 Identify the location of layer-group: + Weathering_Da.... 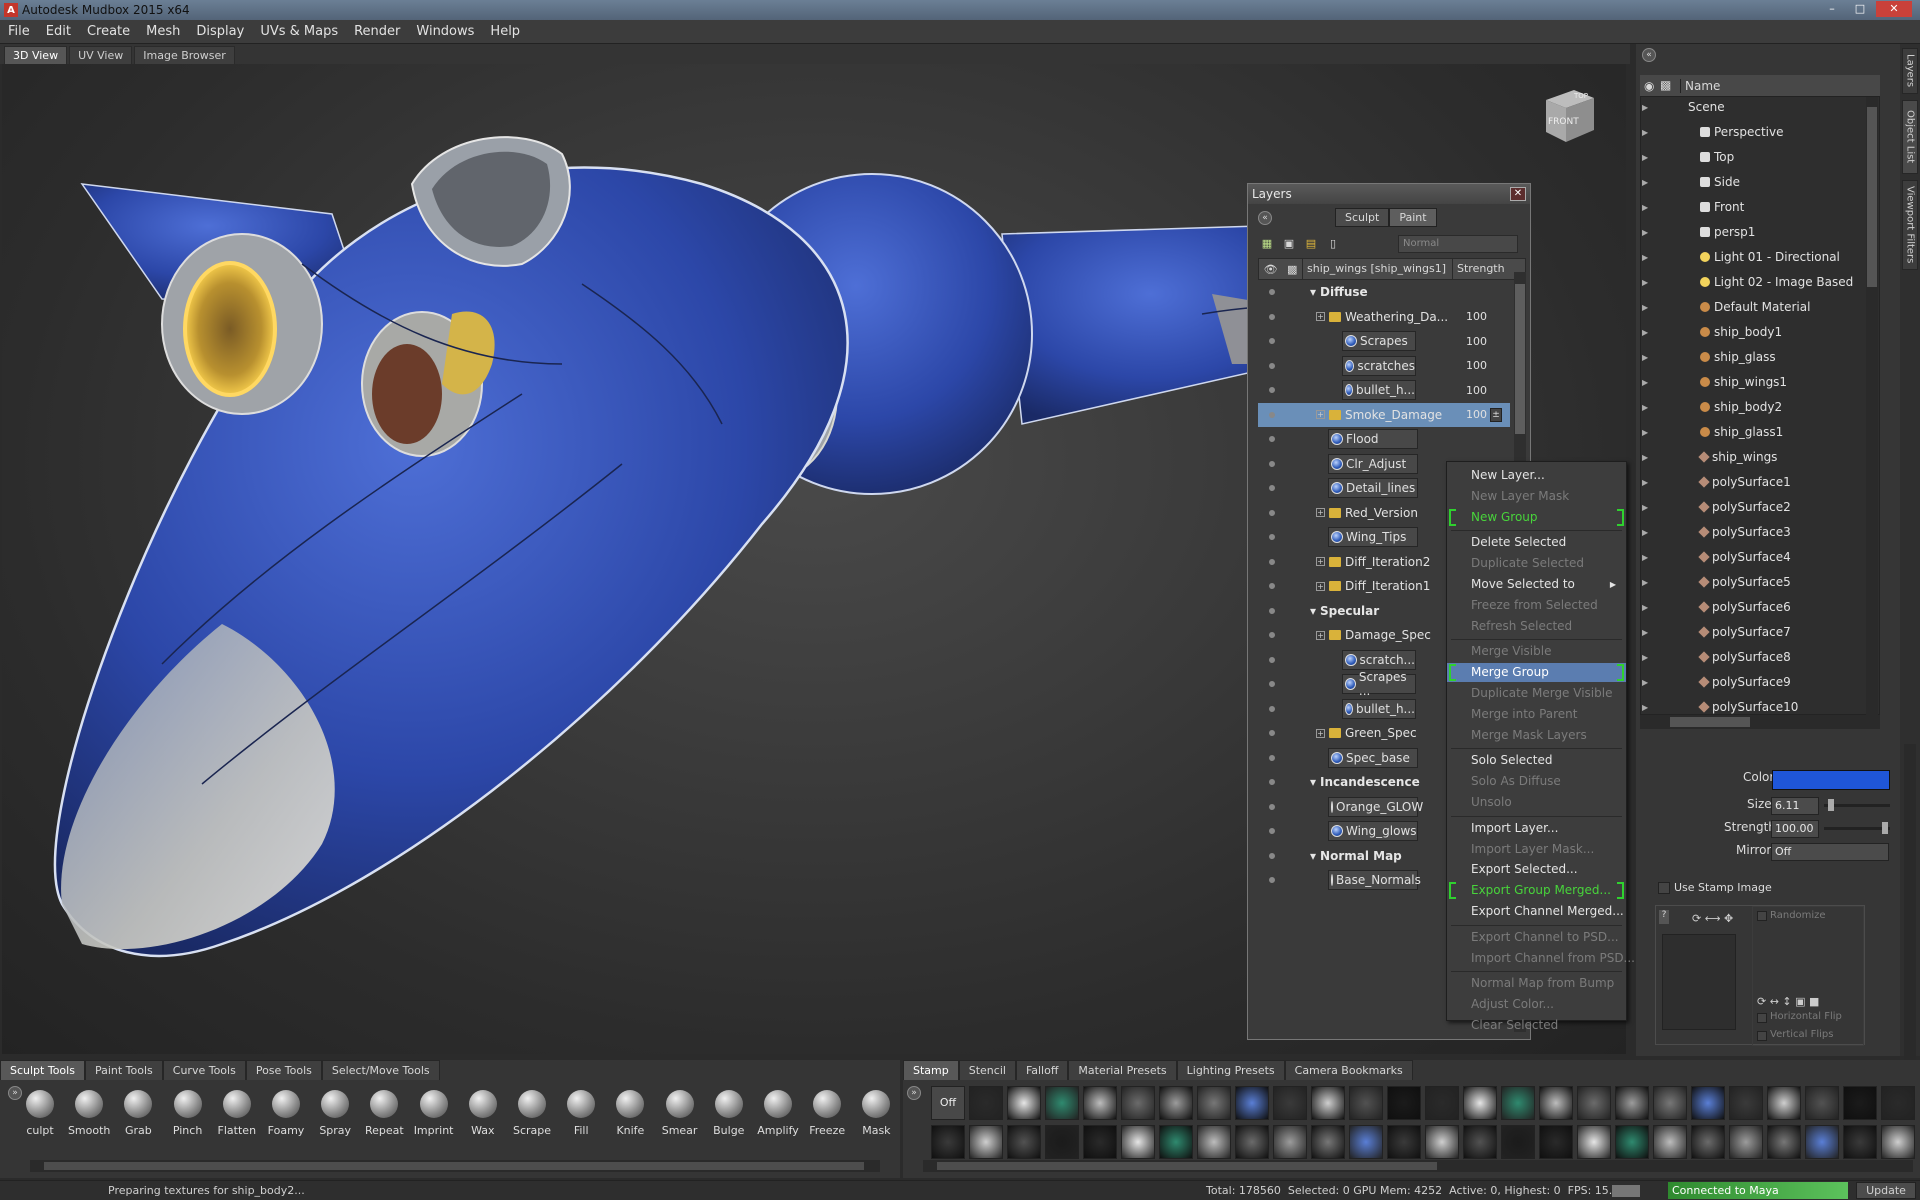
(1382, 317).